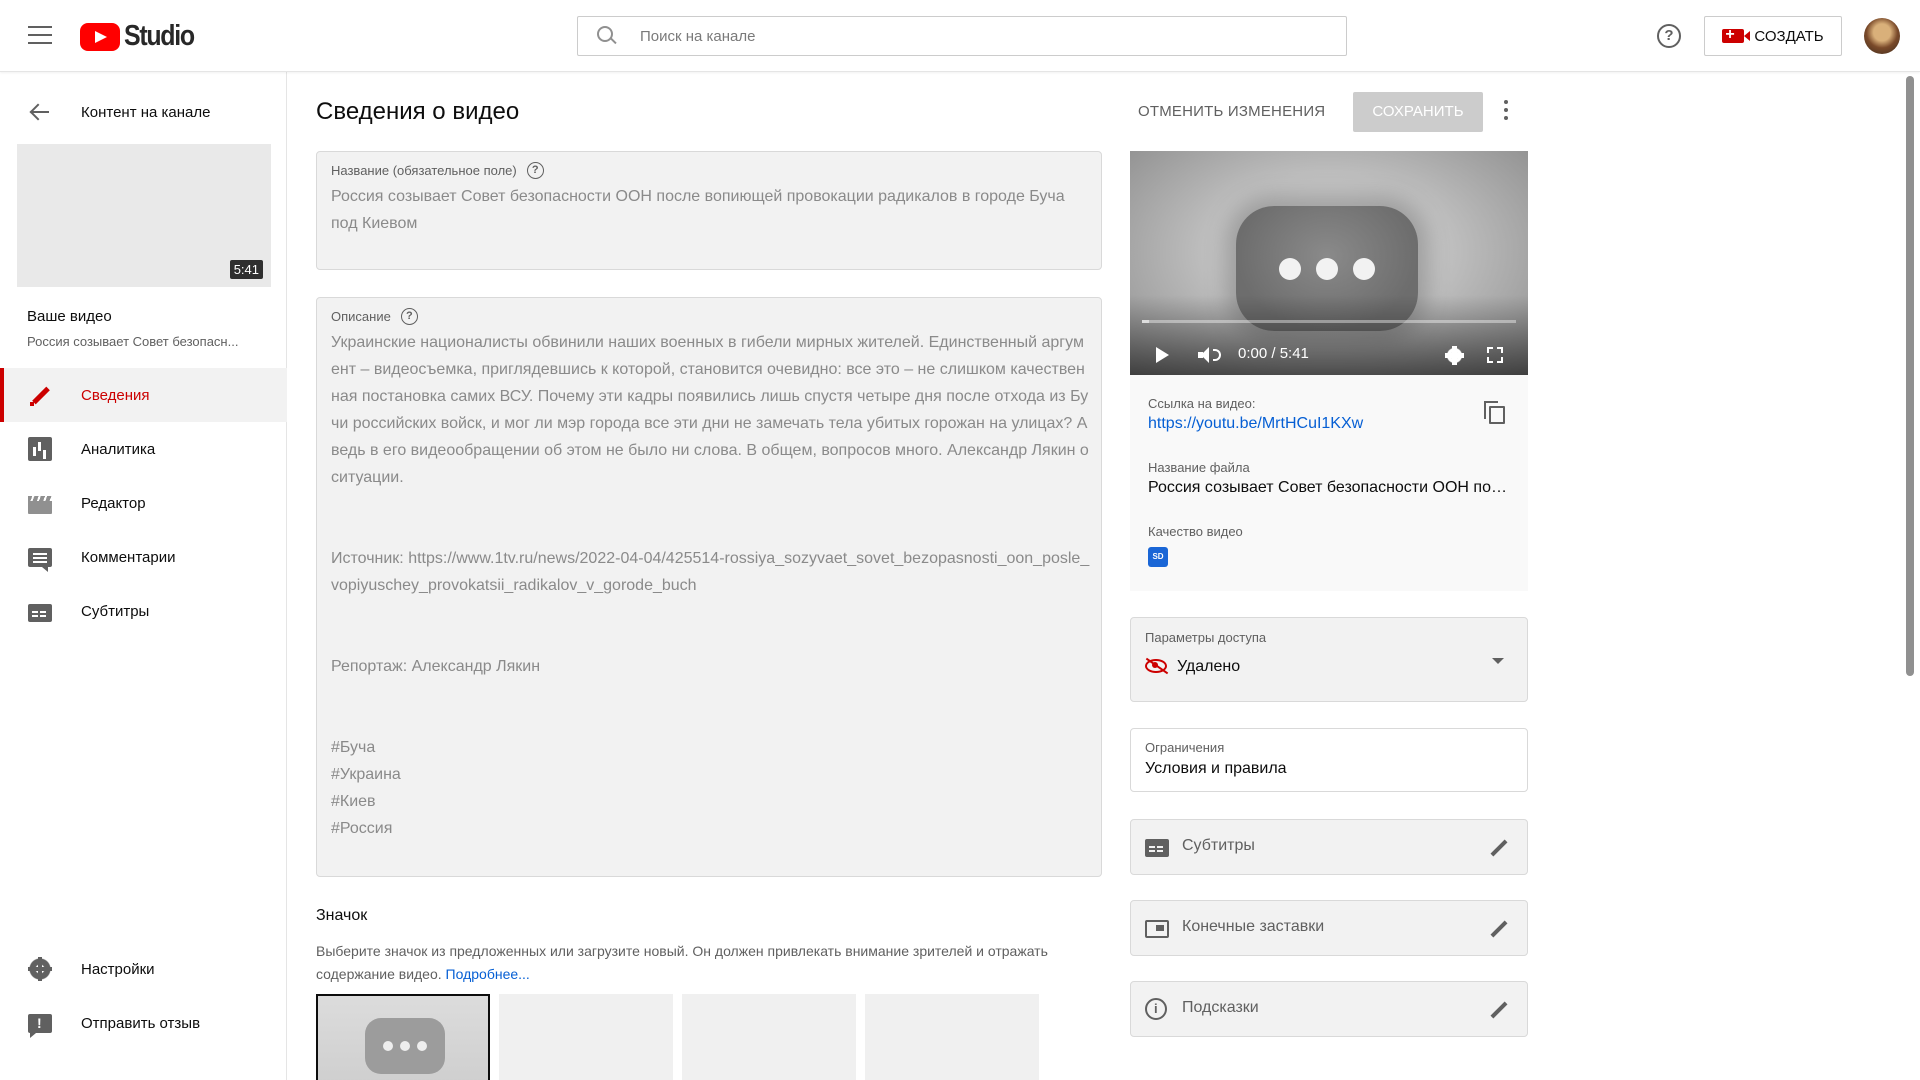 The image size is (1920, 1080). I want to click on end-screens-card: Конечные заставки, so click(1329, 928).